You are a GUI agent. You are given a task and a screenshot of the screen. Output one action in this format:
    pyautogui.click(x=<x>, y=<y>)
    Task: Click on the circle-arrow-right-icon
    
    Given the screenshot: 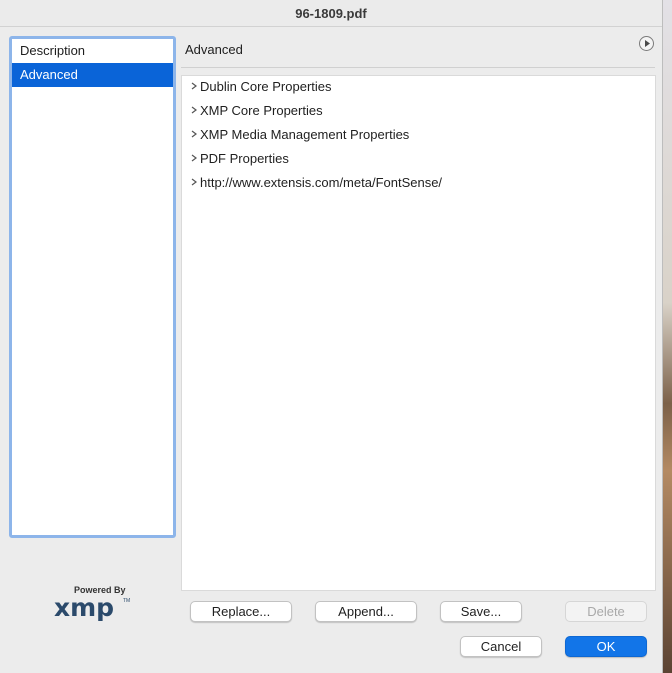 What is the action you would take?
    pyautogui.click(x=646, y=43)
    